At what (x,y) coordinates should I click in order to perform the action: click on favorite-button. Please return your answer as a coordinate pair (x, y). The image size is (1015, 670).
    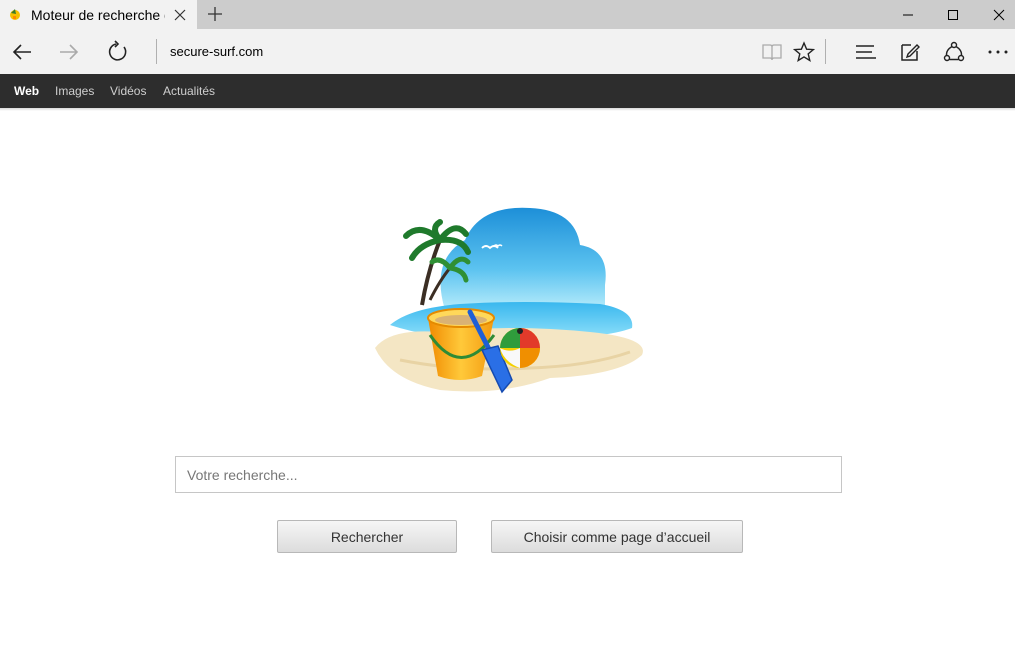
    Looking at the image, I should click on (804, 52).